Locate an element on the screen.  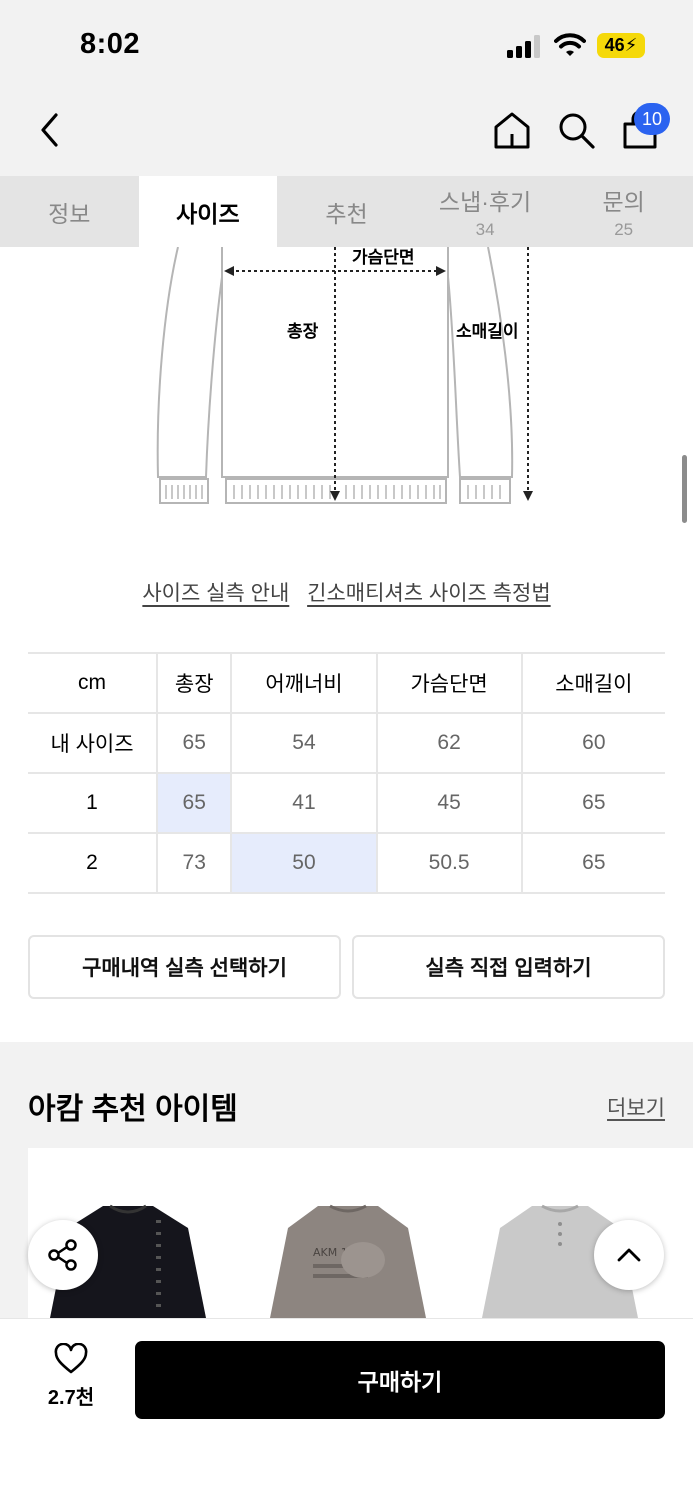
tab-label: 정보 is located at coordinates (69, 213).